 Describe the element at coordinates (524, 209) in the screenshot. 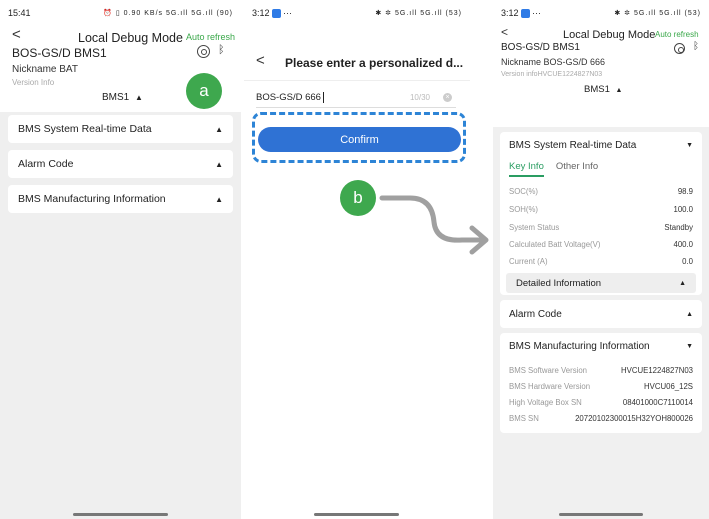

I see `kv-key: SOH(%)` at that location.